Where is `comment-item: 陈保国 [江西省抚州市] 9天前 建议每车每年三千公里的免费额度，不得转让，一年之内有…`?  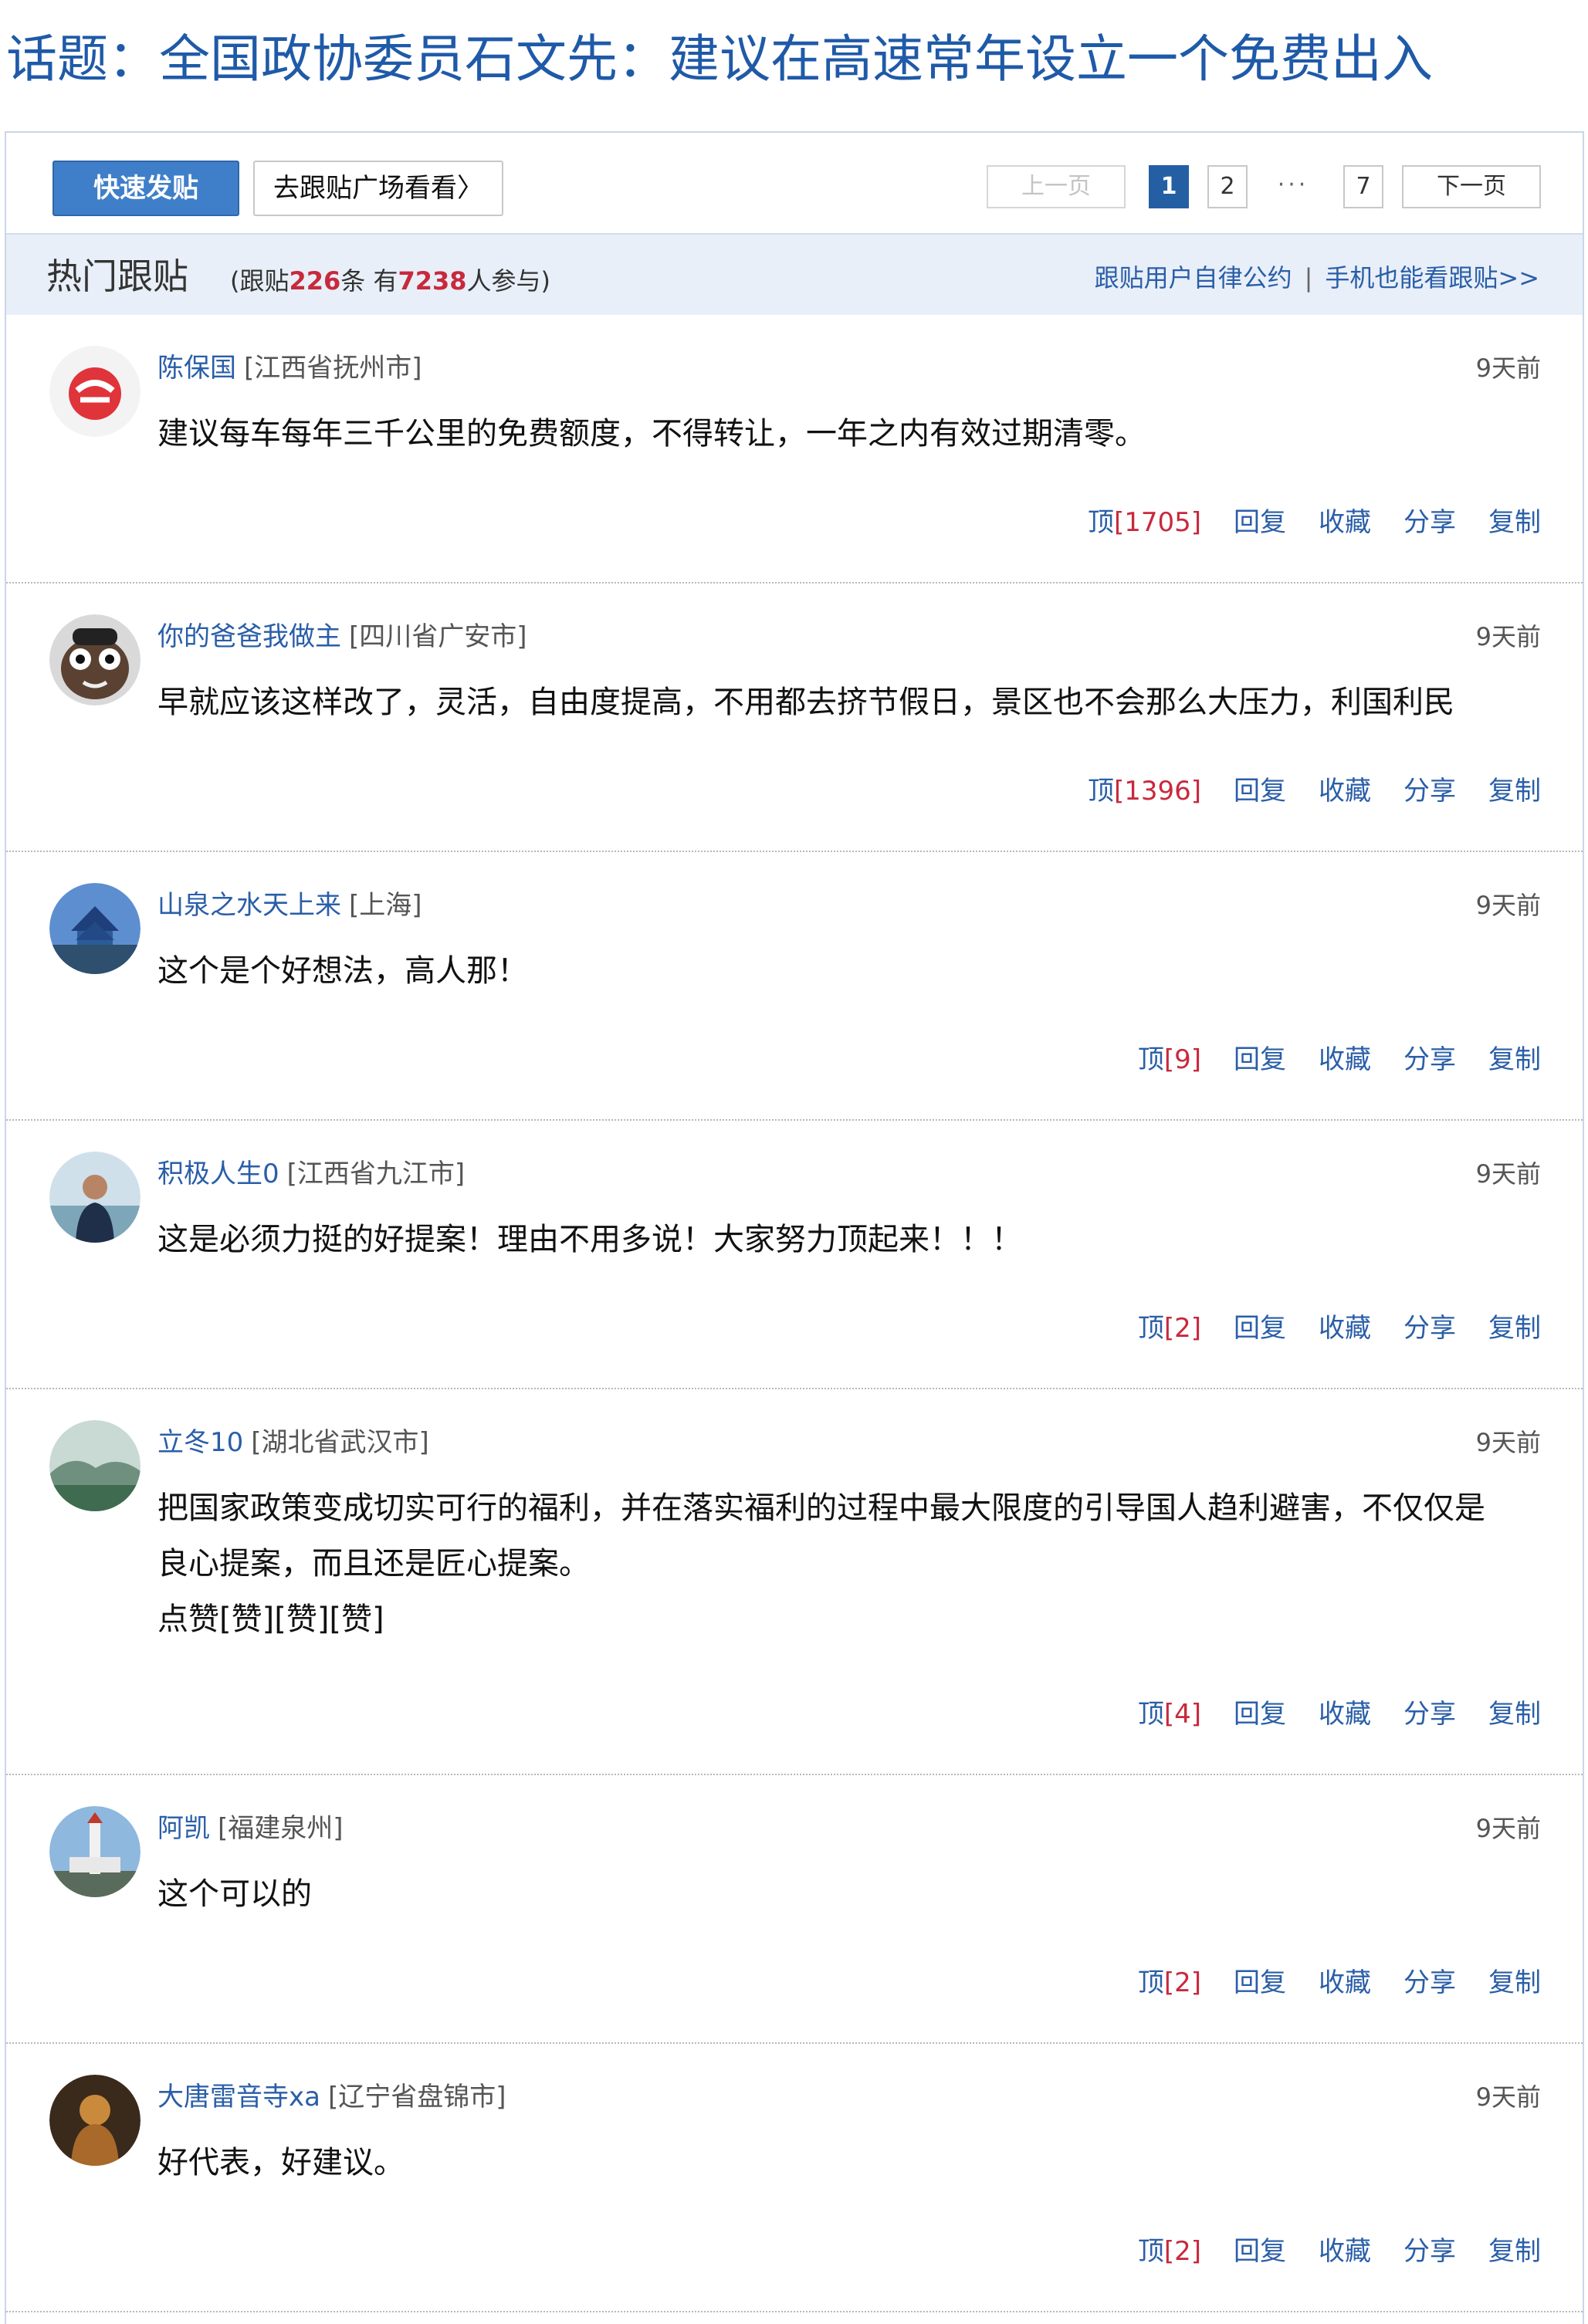
comment-item: 陈保国 [江西省抚州市] 9天前 建议每车每年三千公里的免费额度，不得转让，一年之内有… is located at coordinates (795, 450).